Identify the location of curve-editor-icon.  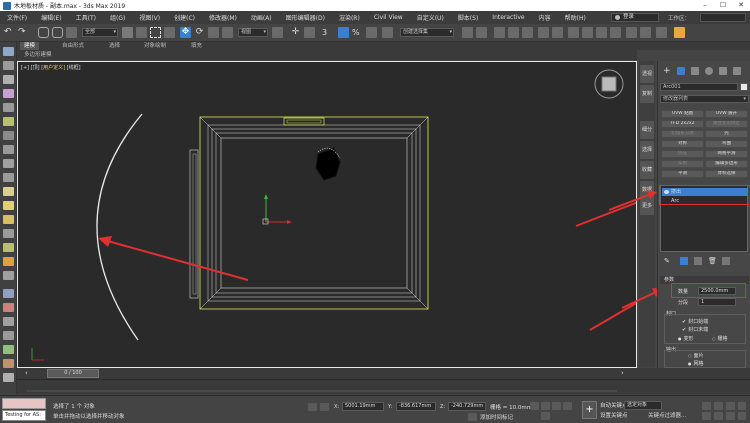
(543, 32).